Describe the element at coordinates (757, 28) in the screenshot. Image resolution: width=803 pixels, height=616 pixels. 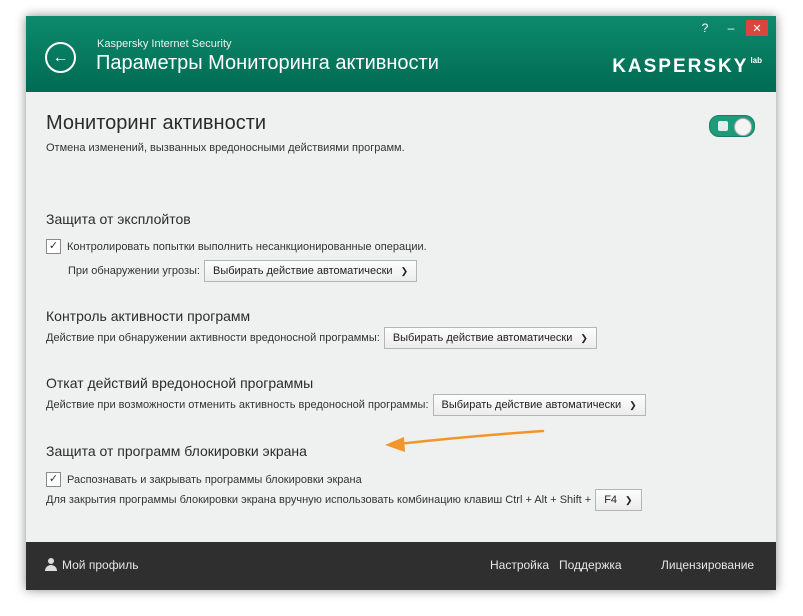
I see `close-button: ✕` at that location.